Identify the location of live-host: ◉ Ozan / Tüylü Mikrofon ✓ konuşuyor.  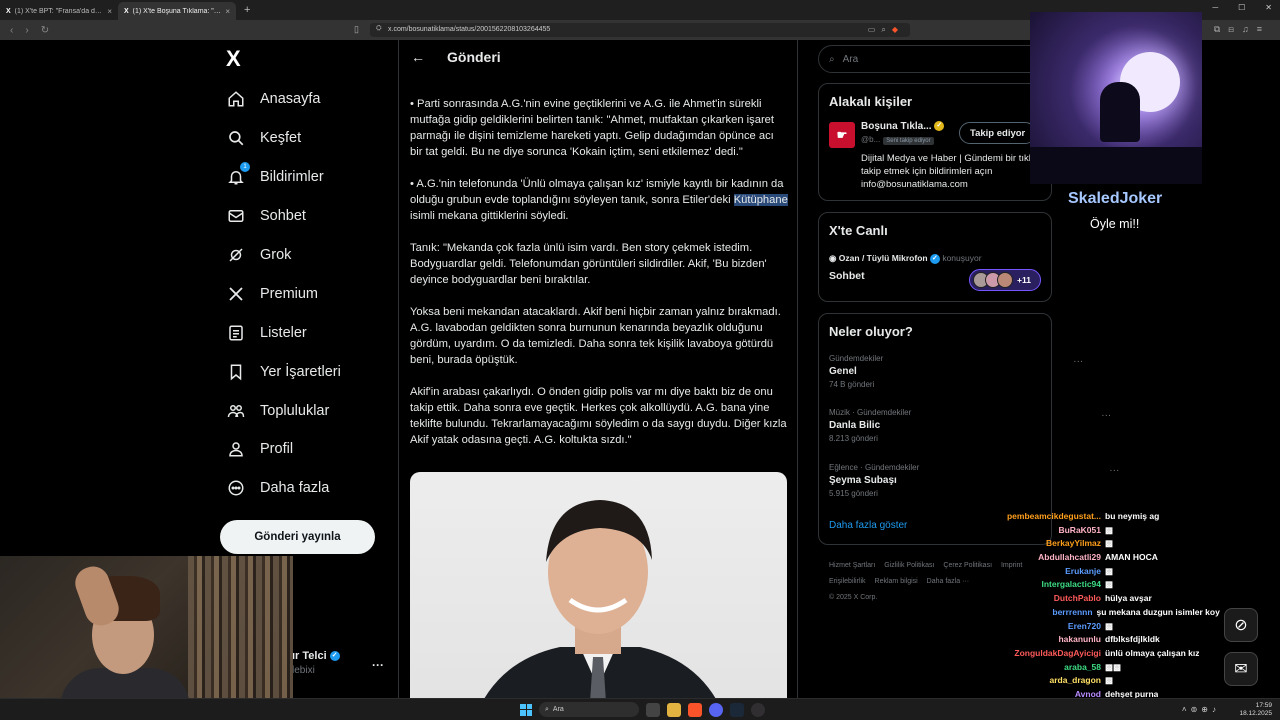
(905, 258).